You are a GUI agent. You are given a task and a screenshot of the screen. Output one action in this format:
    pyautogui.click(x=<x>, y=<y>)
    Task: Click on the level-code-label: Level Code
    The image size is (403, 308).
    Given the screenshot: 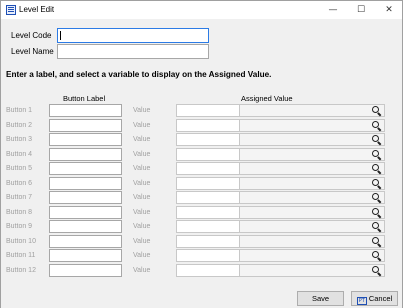 What is the action you would take?
    pyautogui.click(x=31, y=35)
    